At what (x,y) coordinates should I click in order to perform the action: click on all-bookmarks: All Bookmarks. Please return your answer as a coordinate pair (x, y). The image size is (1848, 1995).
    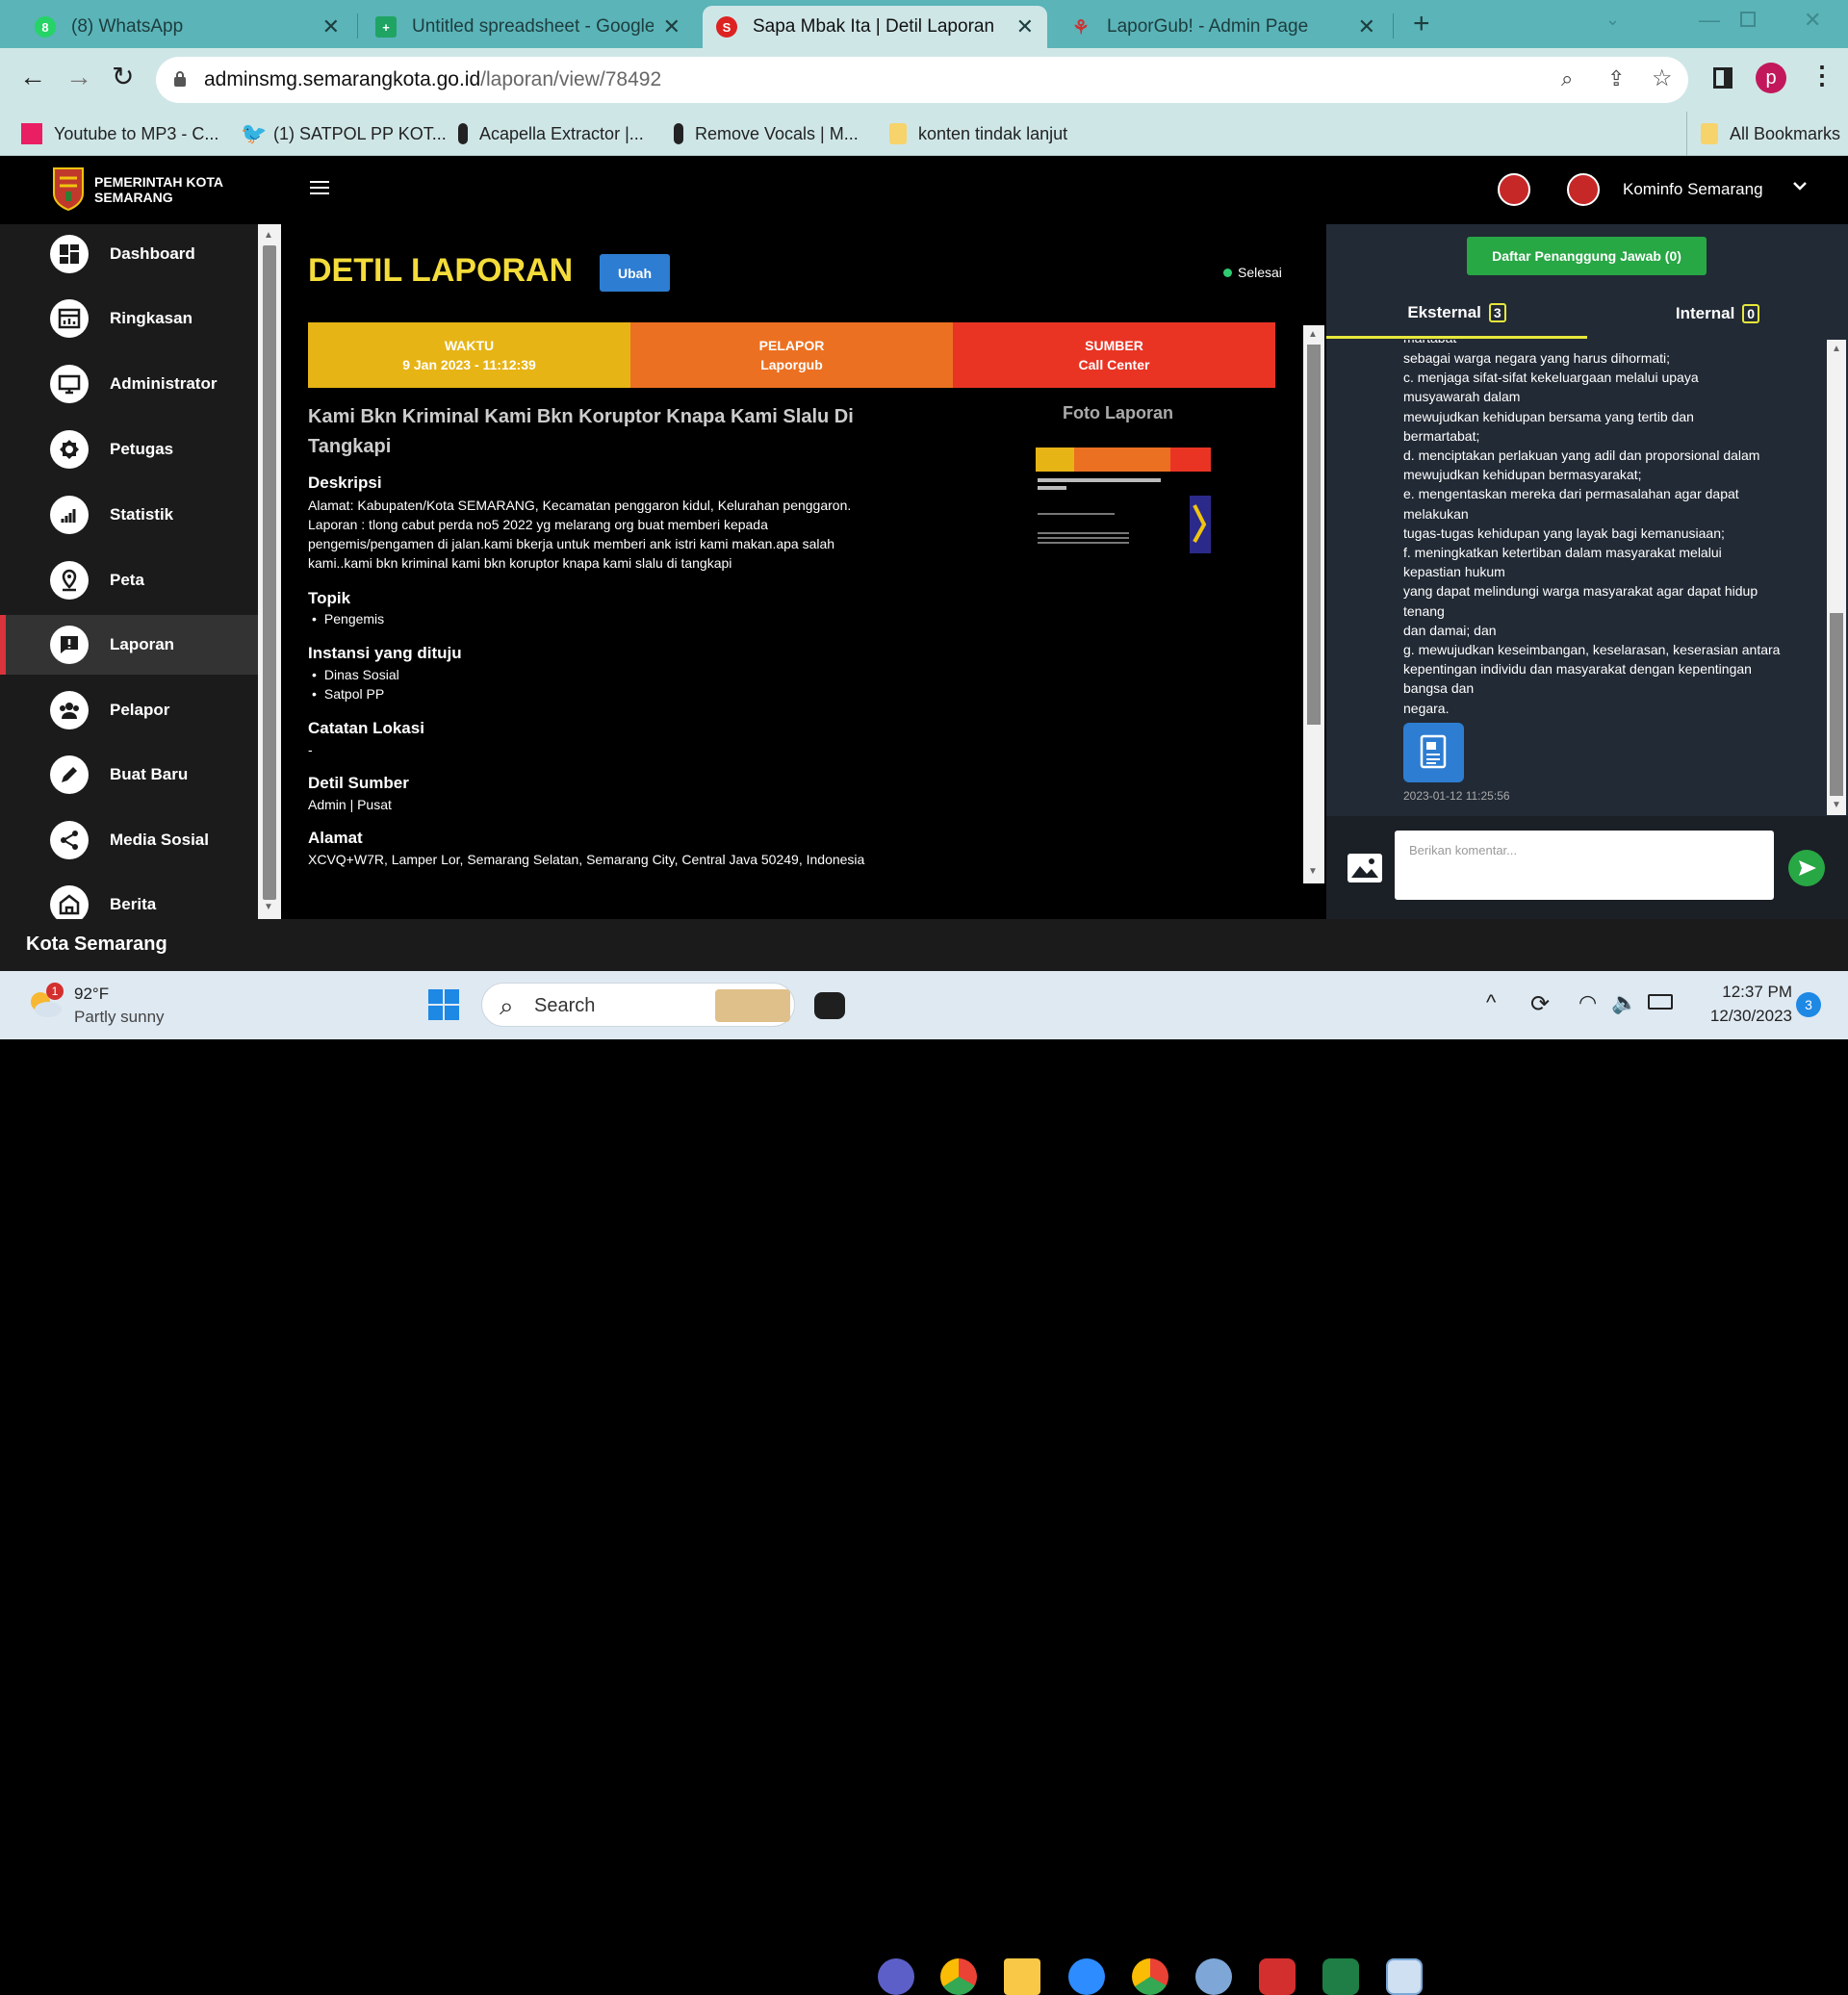
    Looking at the image, I should click on (1763, 134).